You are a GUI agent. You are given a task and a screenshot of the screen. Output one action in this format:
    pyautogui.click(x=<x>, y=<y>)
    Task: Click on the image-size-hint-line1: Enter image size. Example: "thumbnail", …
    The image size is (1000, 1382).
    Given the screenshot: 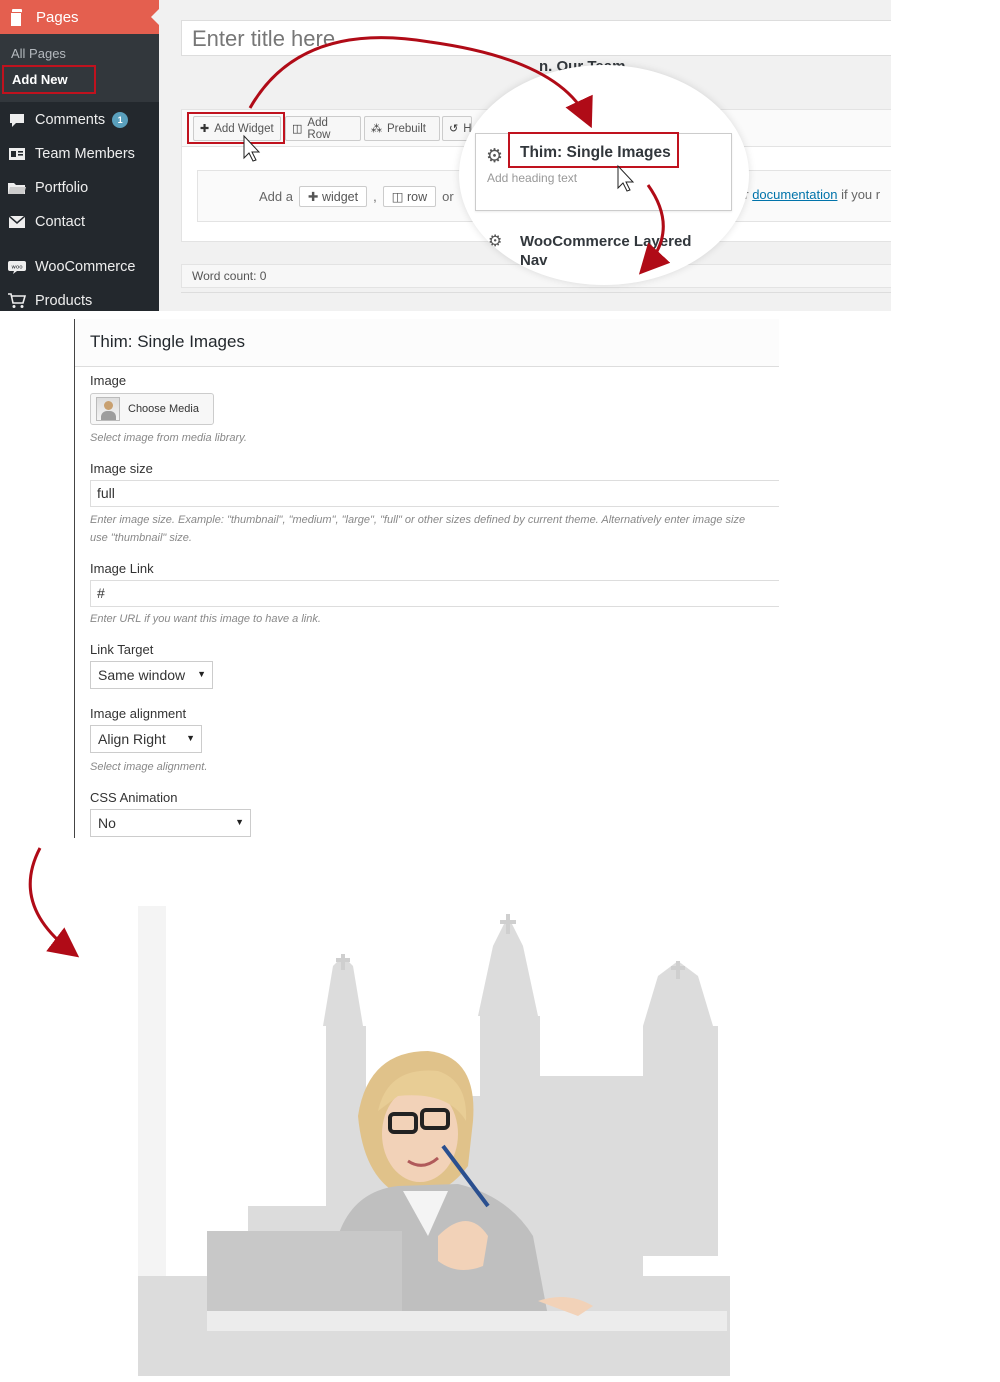 What is the action you would take?
    pyautogui.click(x=418, y=520)
    